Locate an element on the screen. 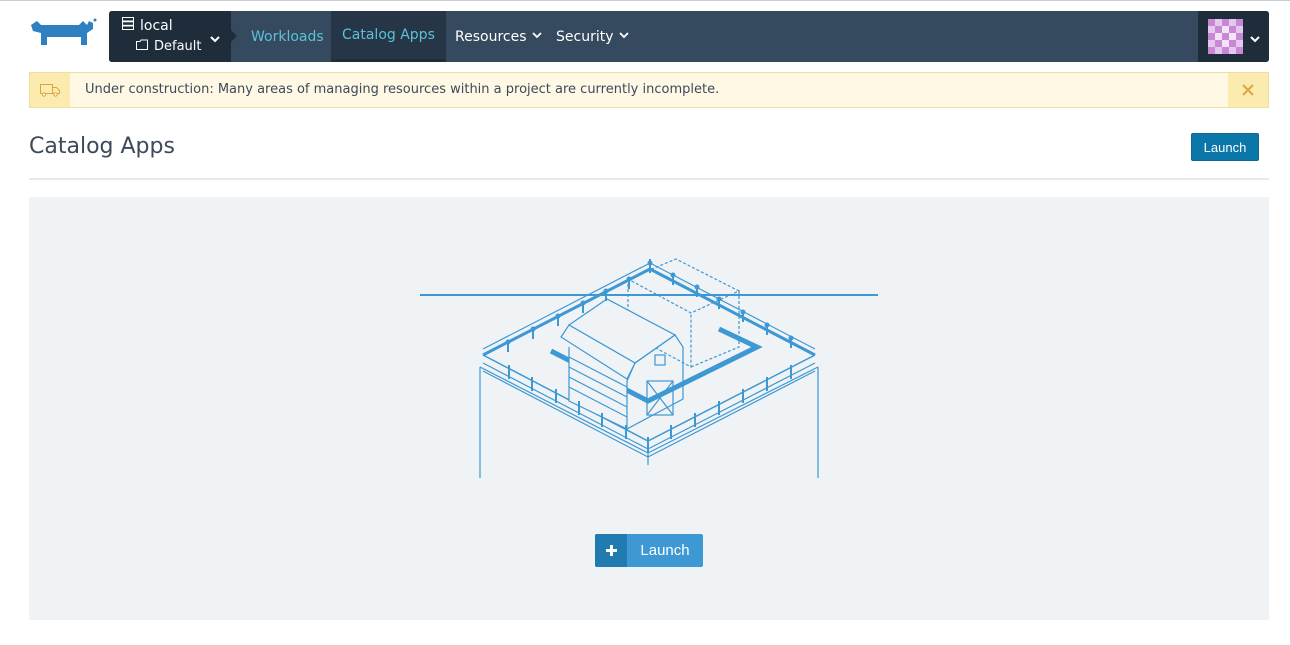 This screenshot has width=1290, height=645. project-name: Default is located at coordinates (178, 46).